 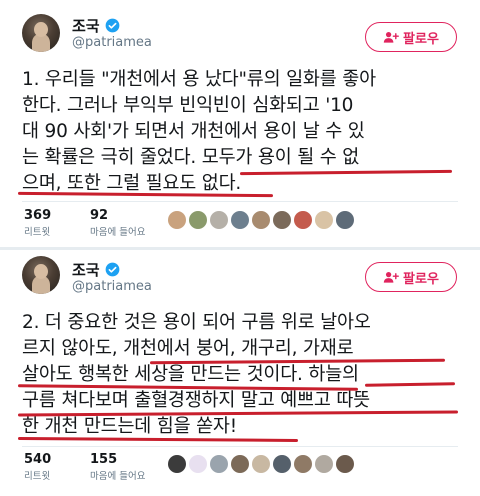 I want to click on like-count: 92, so click(x=99, y=215).